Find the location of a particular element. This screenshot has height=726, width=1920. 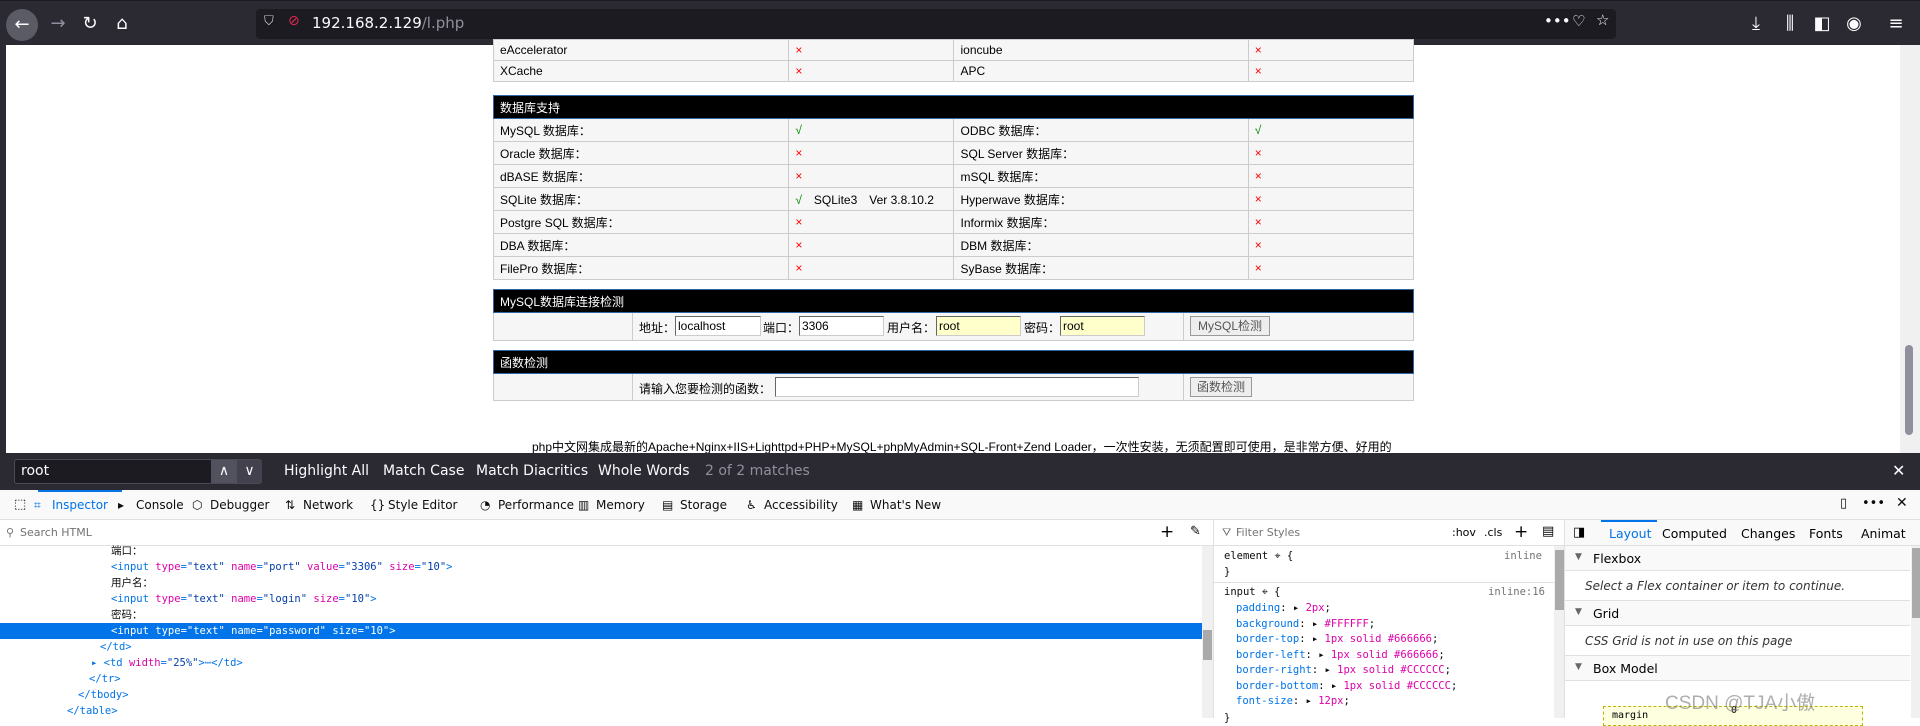

find-previous-button: ∧ is located at coordinates (224, 471).